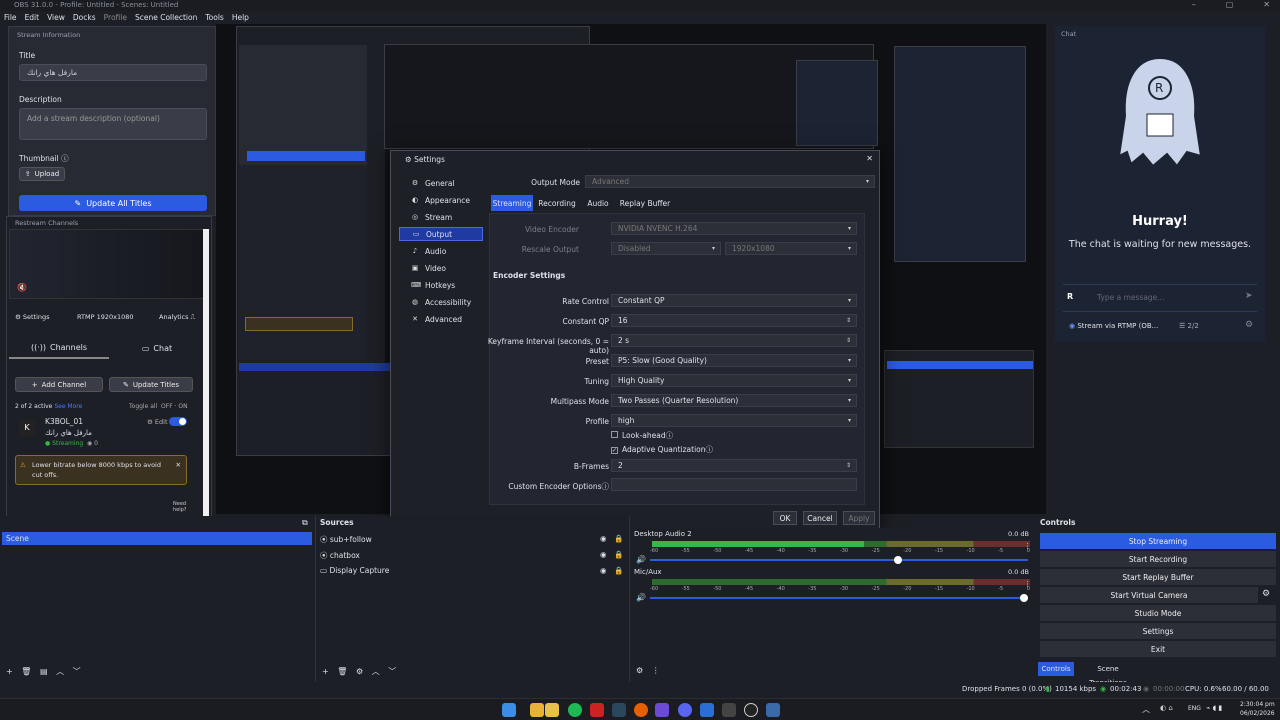 The height and width of the screenshot is (720, 1280). Describe the element at coordinates (1146, 709) in the screenshot. I see `tray-chevron-icon: ︿` at that location.